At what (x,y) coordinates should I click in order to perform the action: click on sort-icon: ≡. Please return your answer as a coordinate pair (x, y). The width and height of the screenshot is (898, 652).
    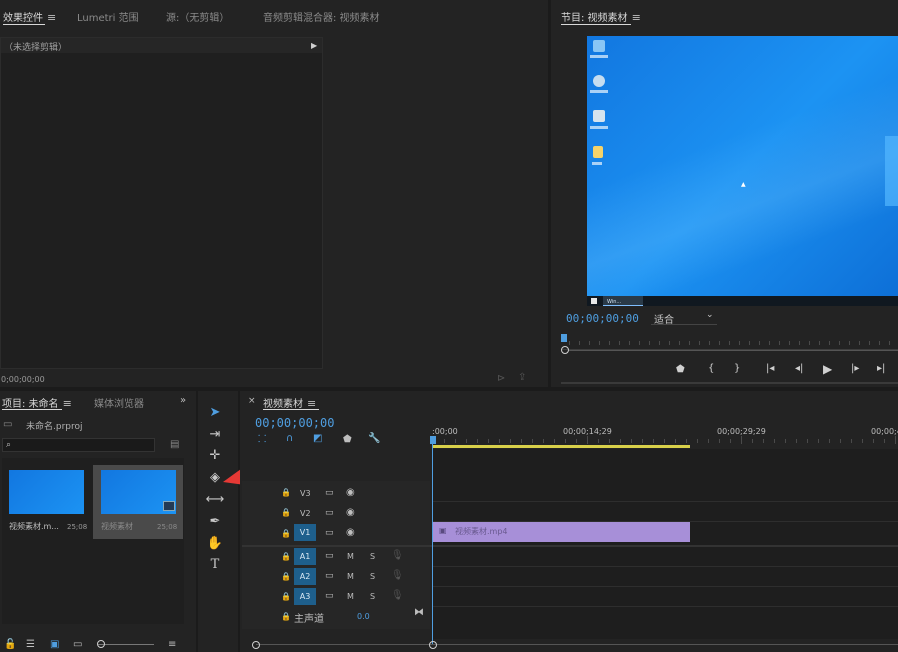
    Looking at the image, I should click on (172, 645).